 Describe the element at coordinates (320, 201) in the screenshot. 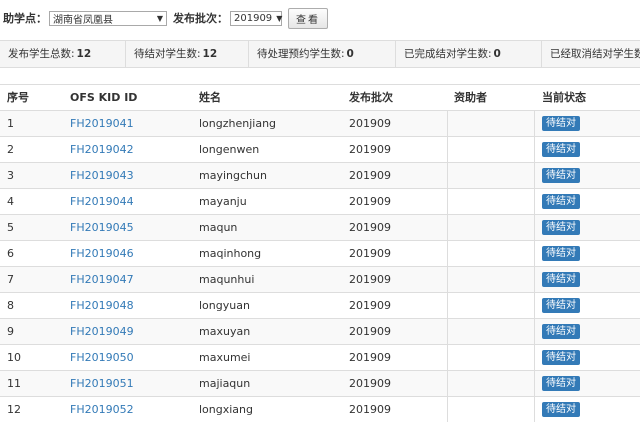

I see `table-row: 4 FH2019044 mayanju 201909 待结对` at that location.